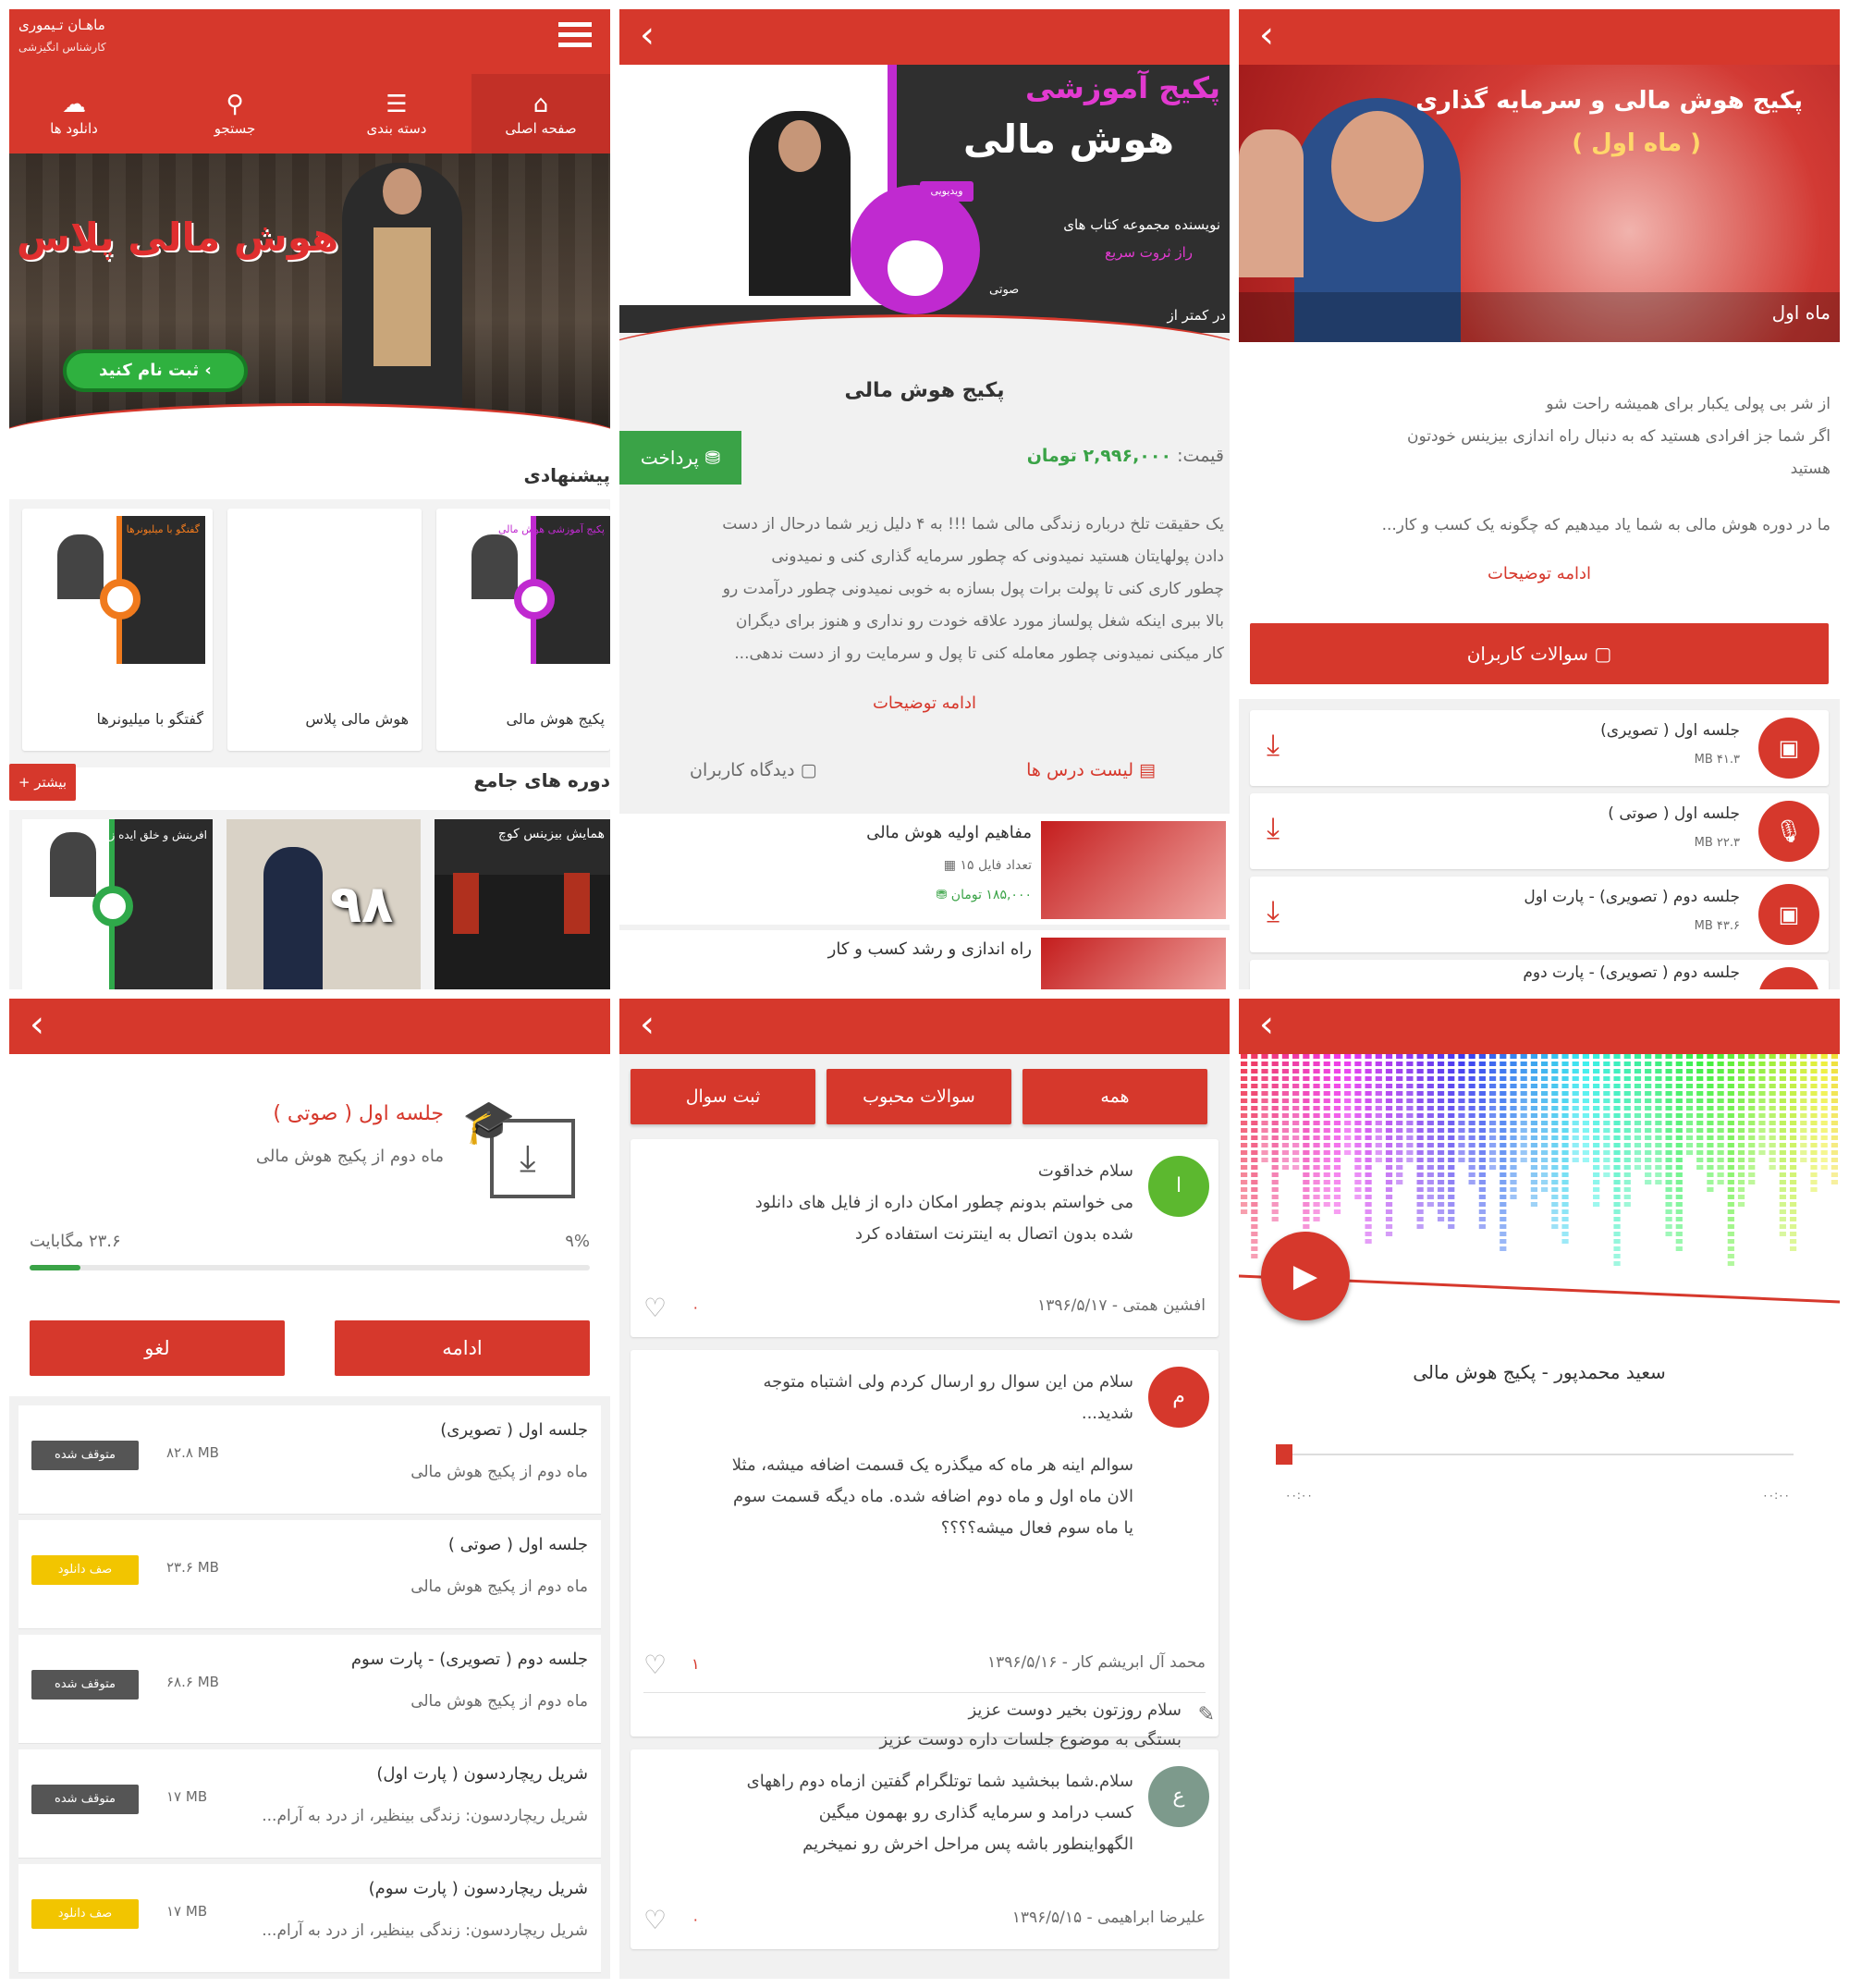 This screenshot has width=1849, height=1988. What do you see at coordinates (324, 630) in the screenshot?
I see `suggested-item-2: هوش مالی پلاس` at bounding box center [324, 630].